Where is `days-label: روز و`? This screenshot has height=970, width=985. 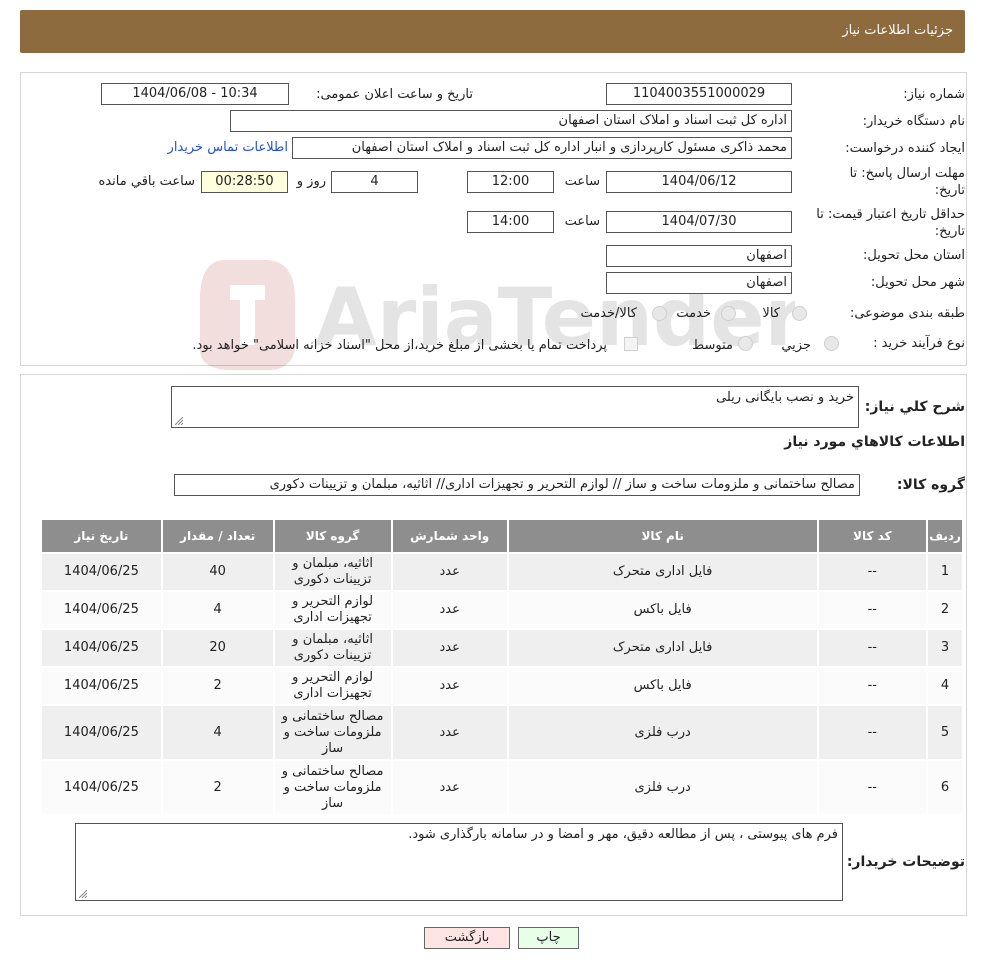
days-label: روز و is located at coordinates (311, 181).